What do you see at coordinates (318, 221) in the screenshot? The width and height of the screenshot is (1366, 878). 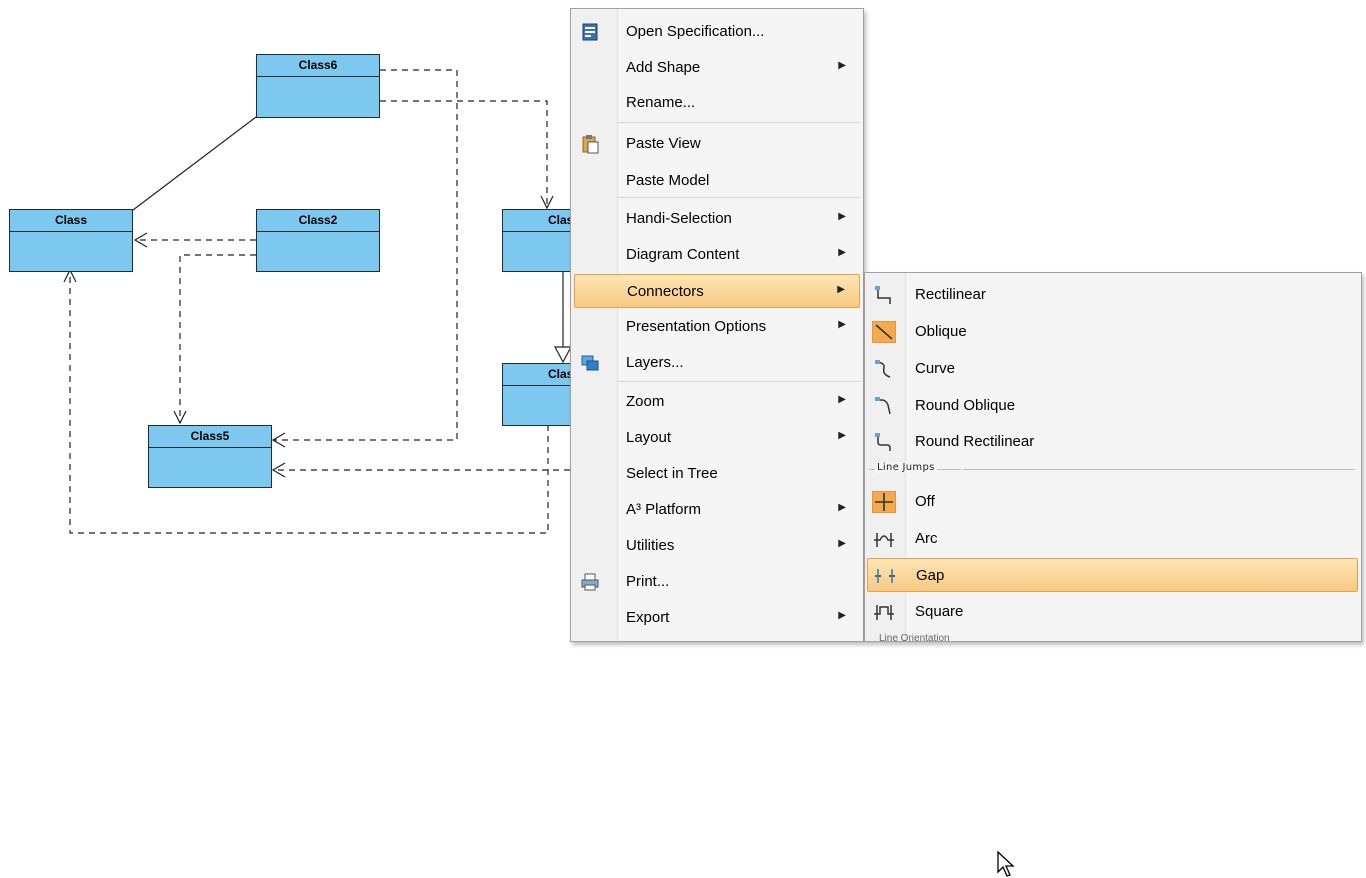 I see `class-name: Class2` at bounding box center [318, 221].